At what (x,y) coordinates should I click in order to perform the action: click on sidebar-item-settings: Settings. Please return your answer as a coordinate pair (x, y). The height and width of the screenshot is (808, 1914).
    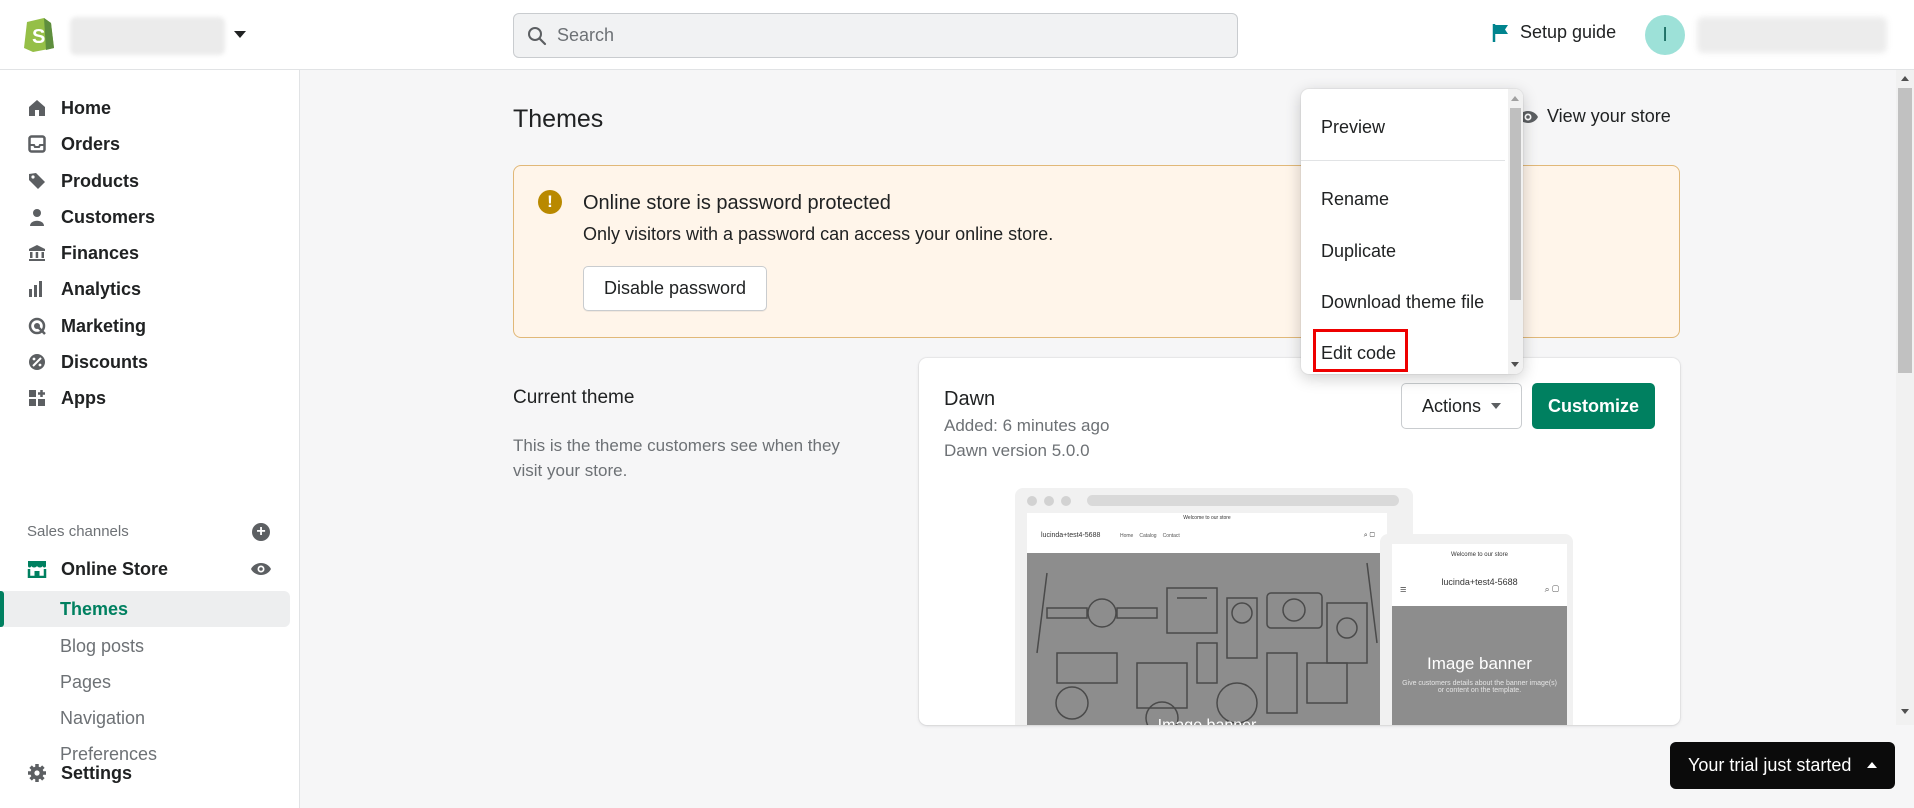
    Looking at the image, I should click on (79, 773).